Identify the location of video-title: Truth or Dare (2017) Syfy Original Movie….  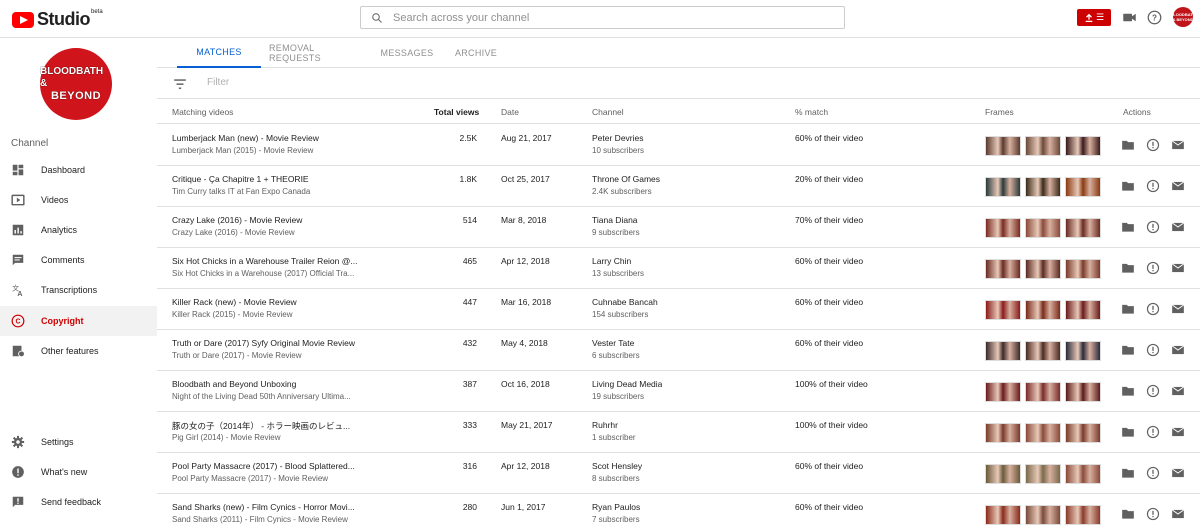
(264, 343).